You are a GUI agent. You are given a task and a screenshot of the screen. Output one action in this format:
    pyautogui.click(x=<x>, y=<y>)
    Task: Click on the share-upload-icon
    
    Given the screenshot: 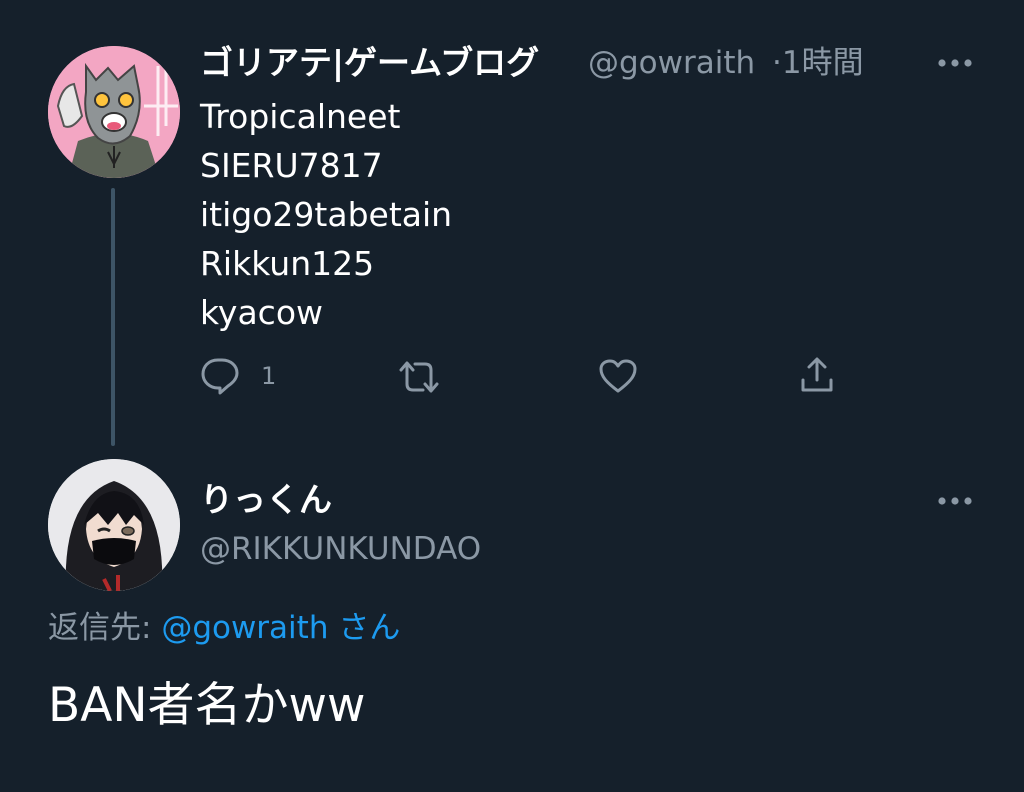 What is the action you would take?
    pyautogui.click(x=817, y=374)
    